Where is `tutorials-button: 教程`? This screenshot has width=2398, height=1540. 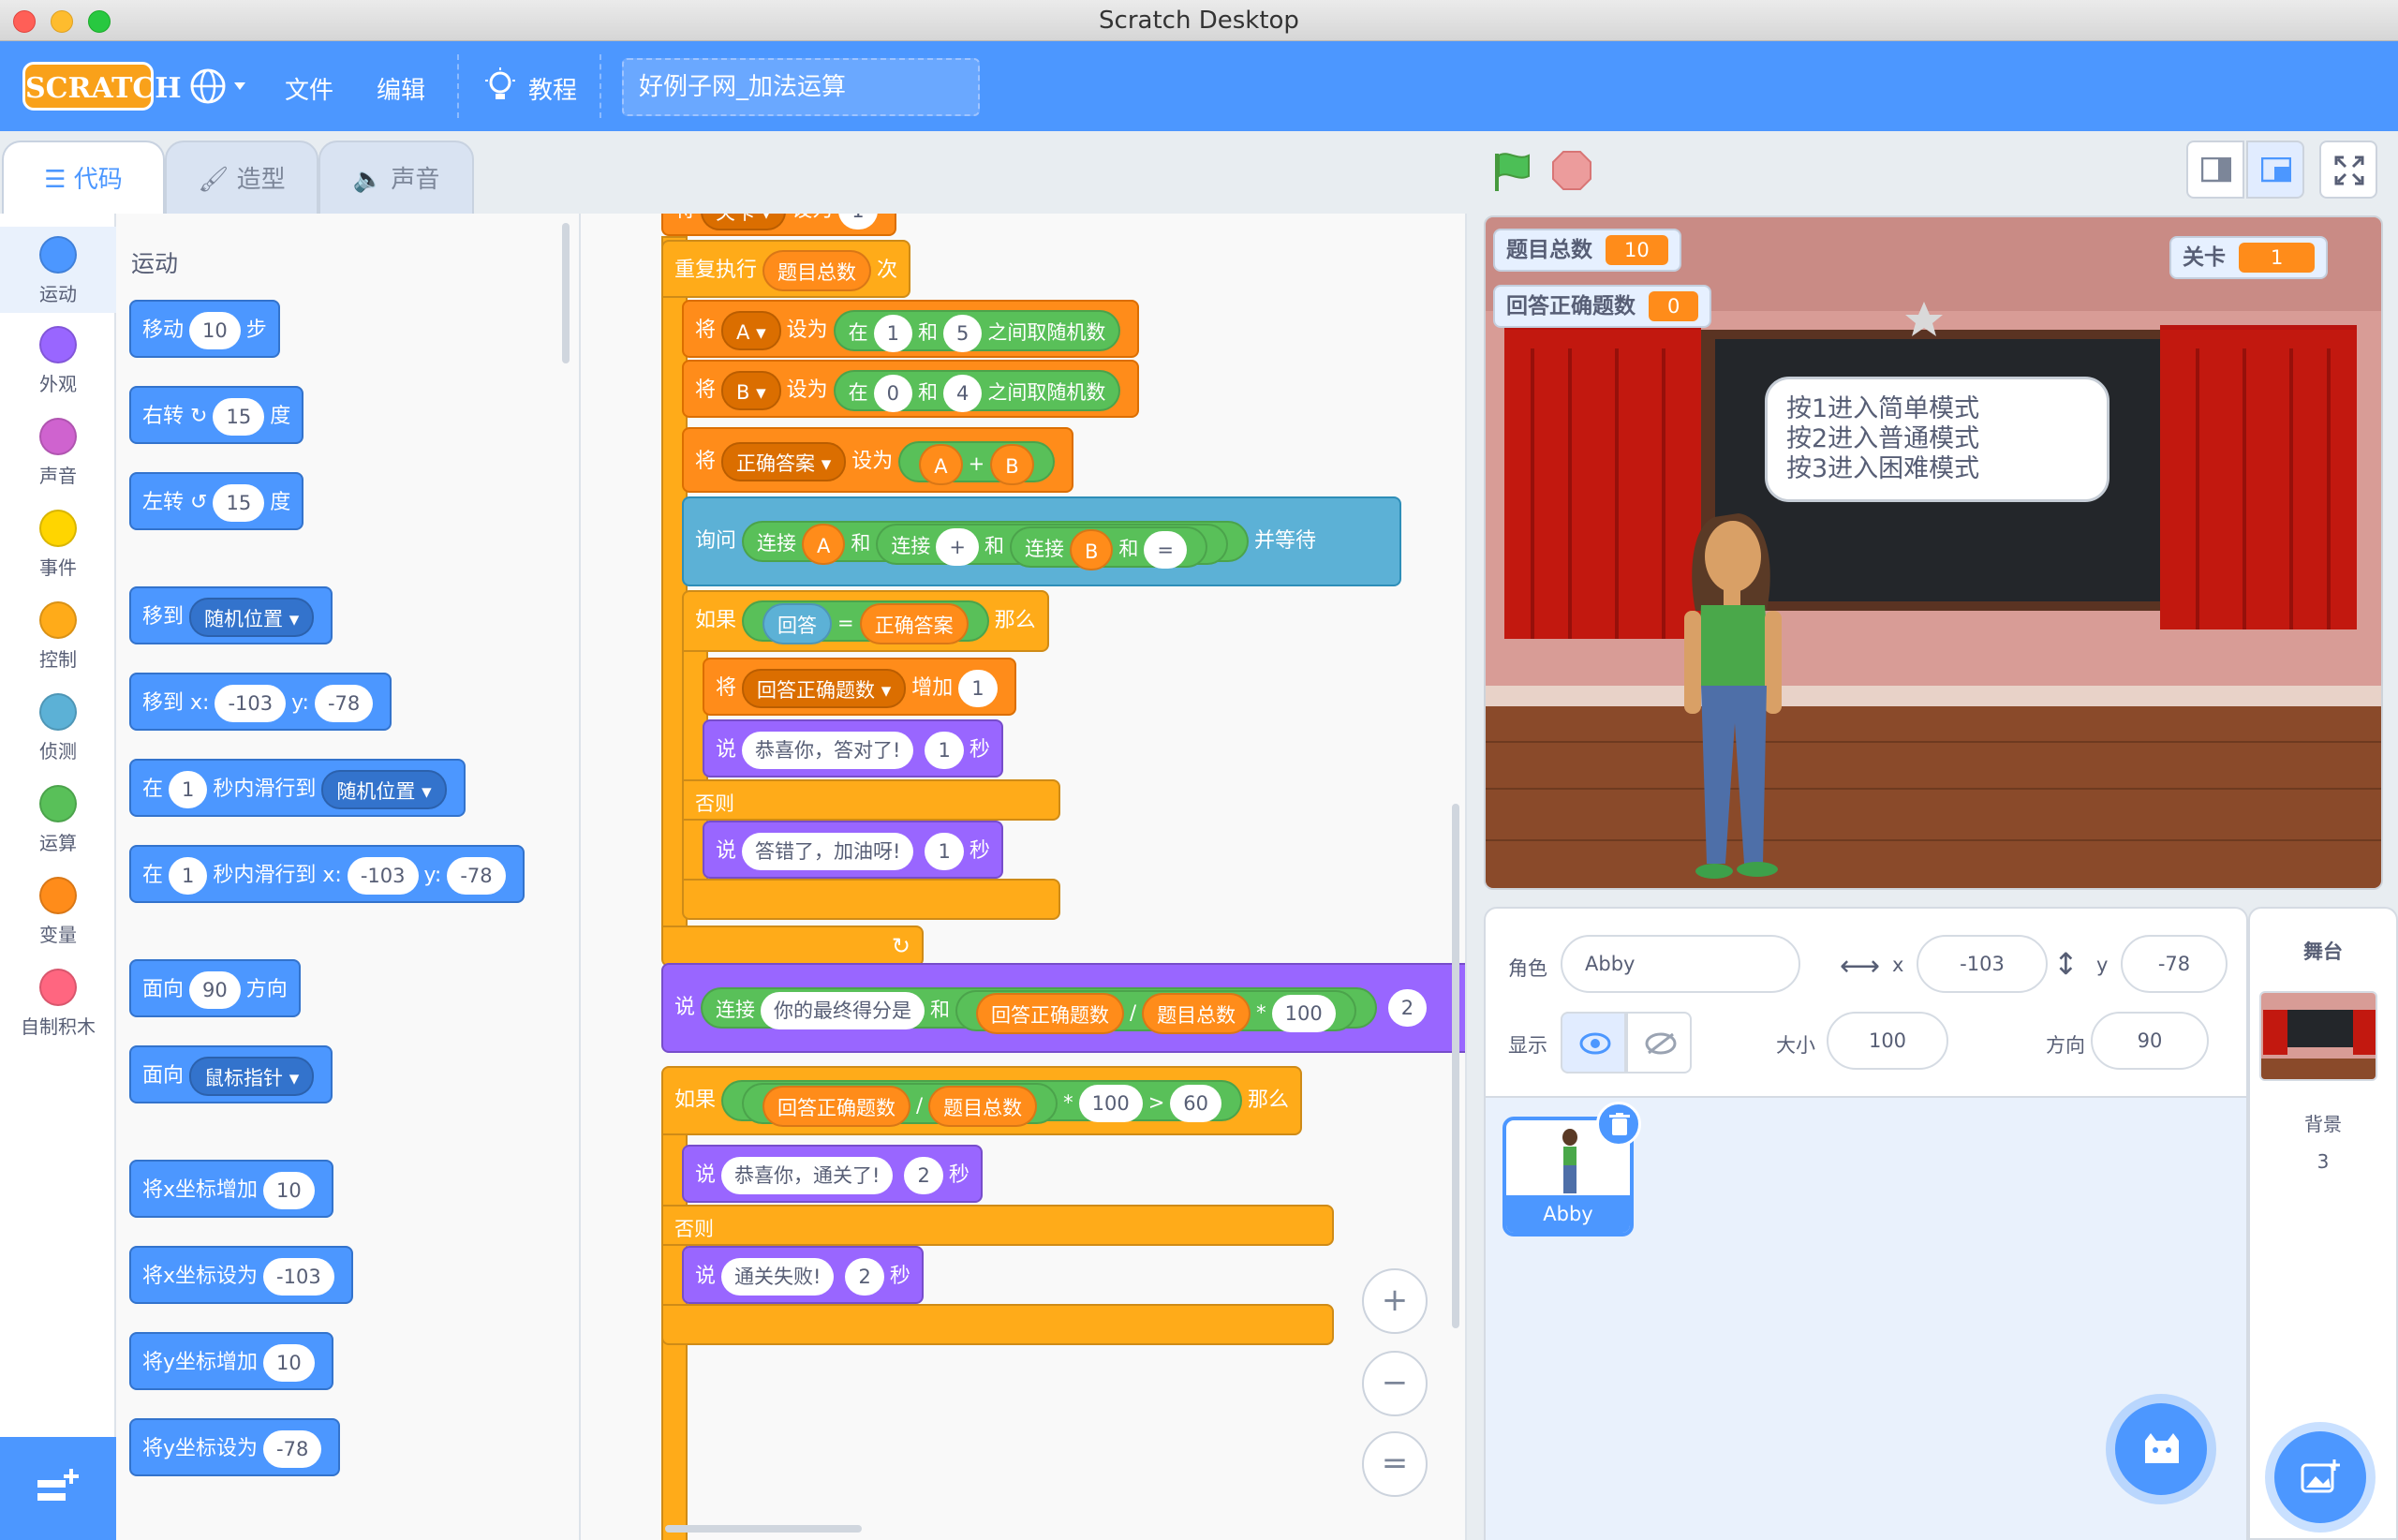 tutorials-button: 教程 is located at coordinates (534, 87).